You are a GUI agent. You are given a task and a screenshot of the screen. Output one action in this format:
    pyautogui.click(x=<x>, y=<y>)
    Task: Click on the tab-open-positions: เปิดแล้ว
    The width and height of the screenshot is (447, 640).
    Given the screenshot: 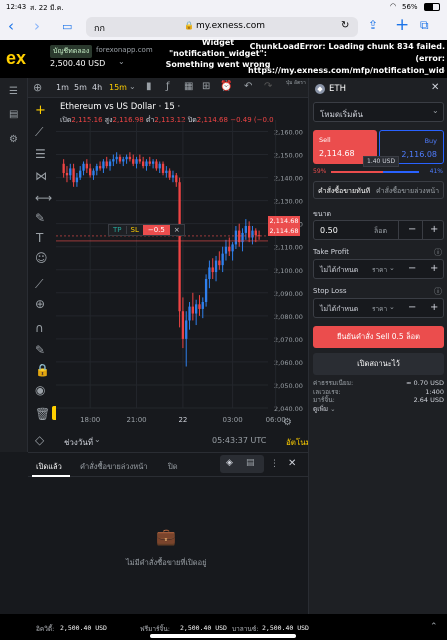 What is the action you would take?
    pyautogui.click(x=49, y=467)
    